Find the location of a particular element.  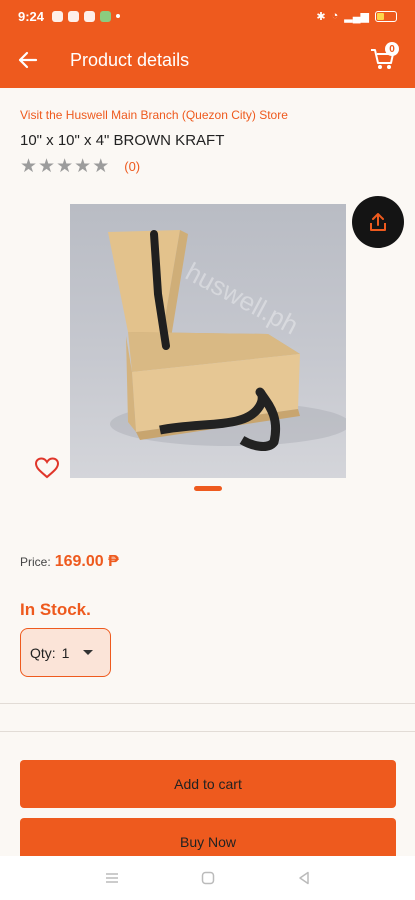

share-icon is located at coordinates (378, 222).